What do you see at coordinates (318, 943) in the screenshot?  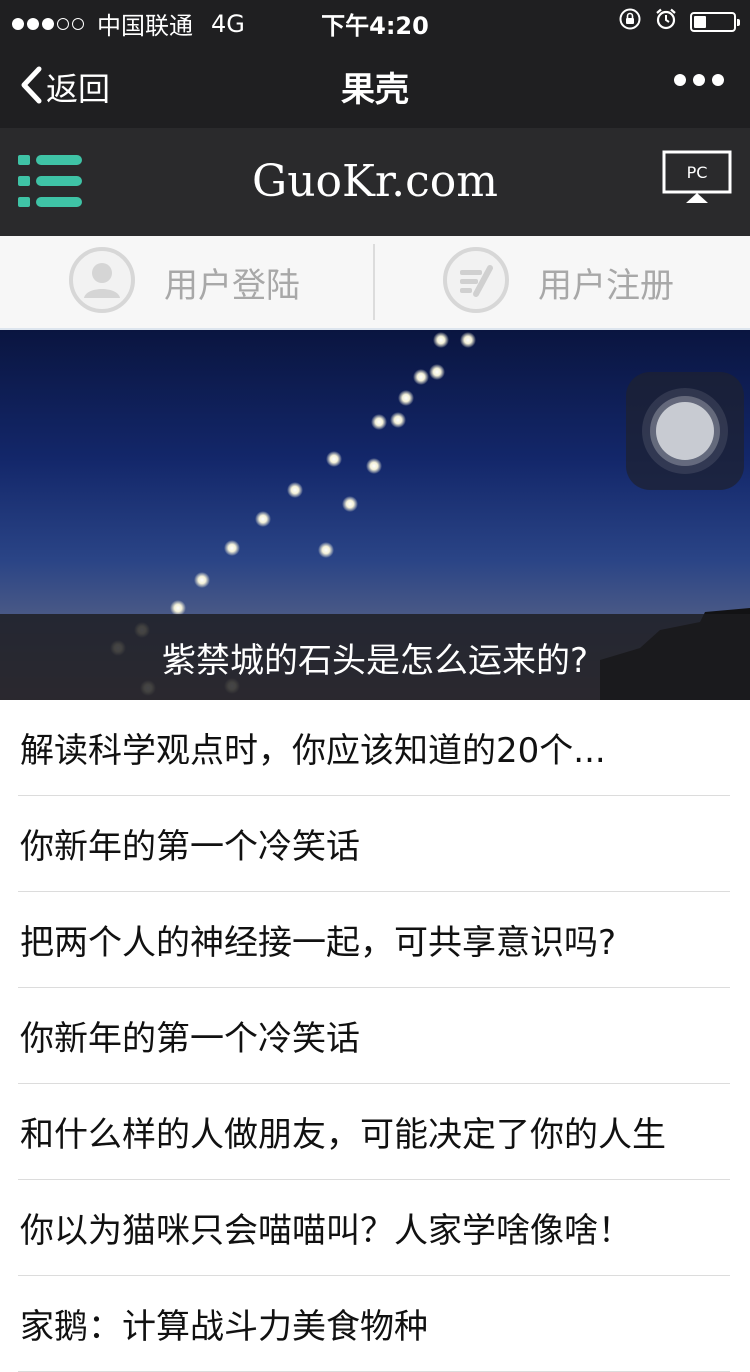 I see `article-title: 把两个人的神经接一起，可共享意识吗?` at bounding box center [318, 943].